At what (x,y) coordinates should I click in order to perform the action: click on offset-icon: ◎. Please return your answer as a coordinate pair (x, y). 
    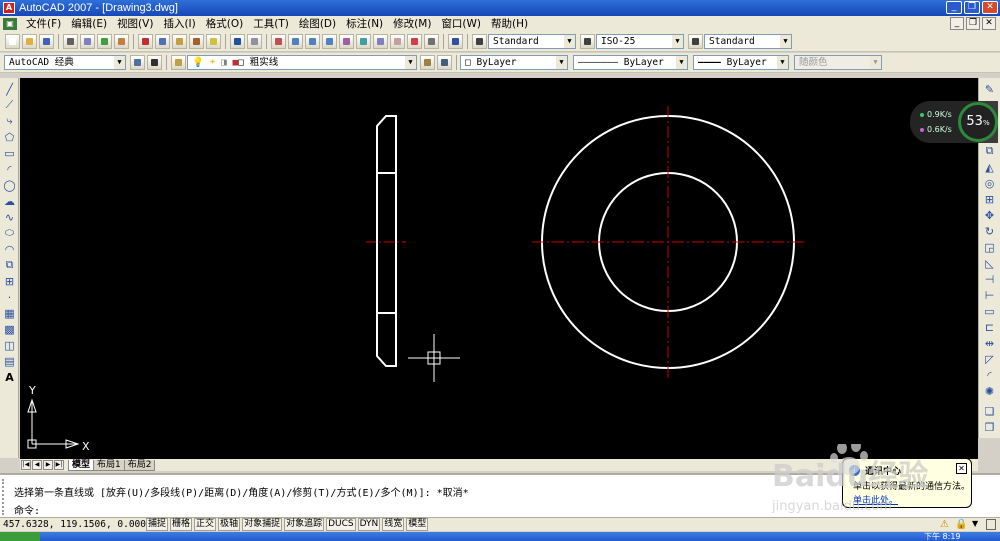
    Looking at the image, I should click on (989, 183).